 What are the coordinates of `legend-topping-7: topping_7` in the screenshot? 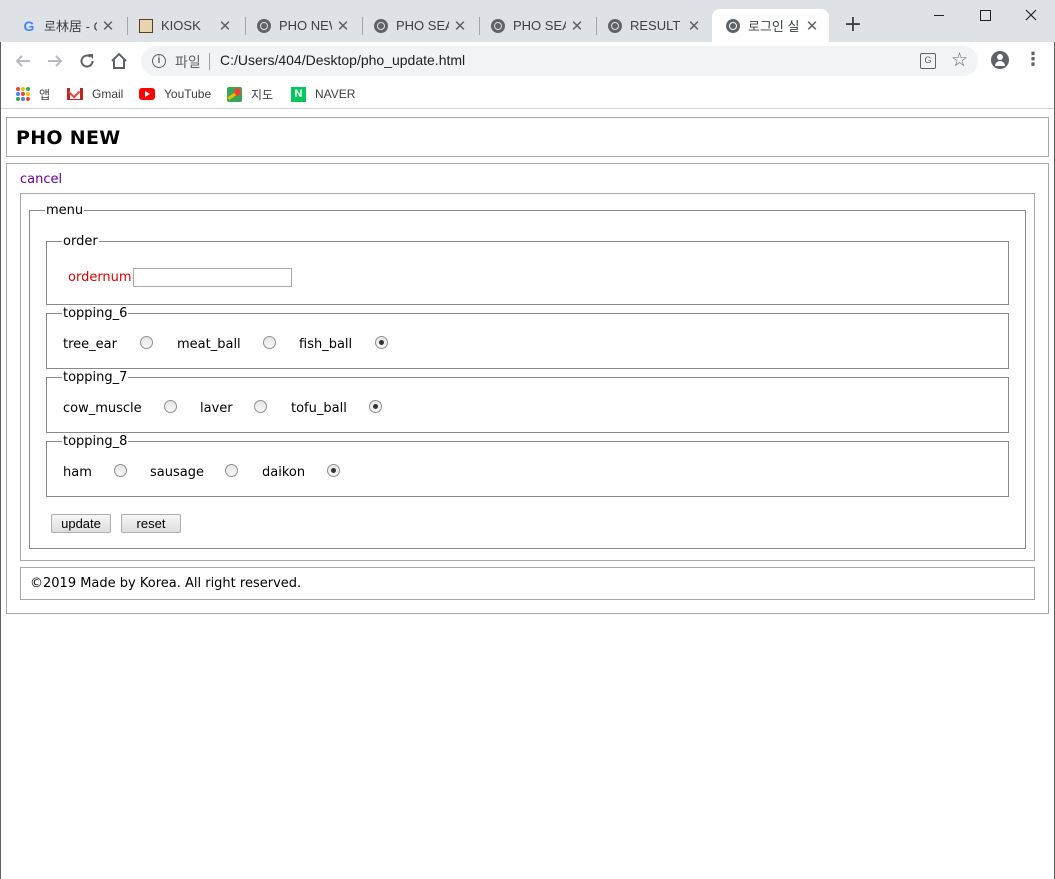 It's located at (95, 377).